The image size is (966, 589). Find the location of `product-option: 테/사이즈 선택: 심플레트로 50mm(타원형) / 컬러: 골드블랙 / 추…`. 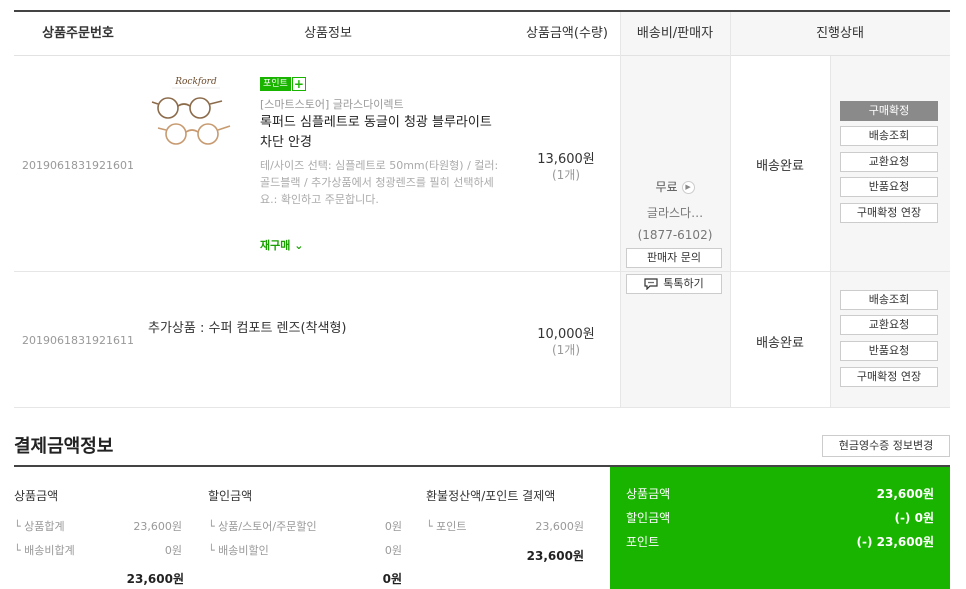

product-option: 테/사이즈 선택: 심플레트로 50mm(타원형) / 컬러: 골드블랙 / 추… is located at coordinates (379, 182).